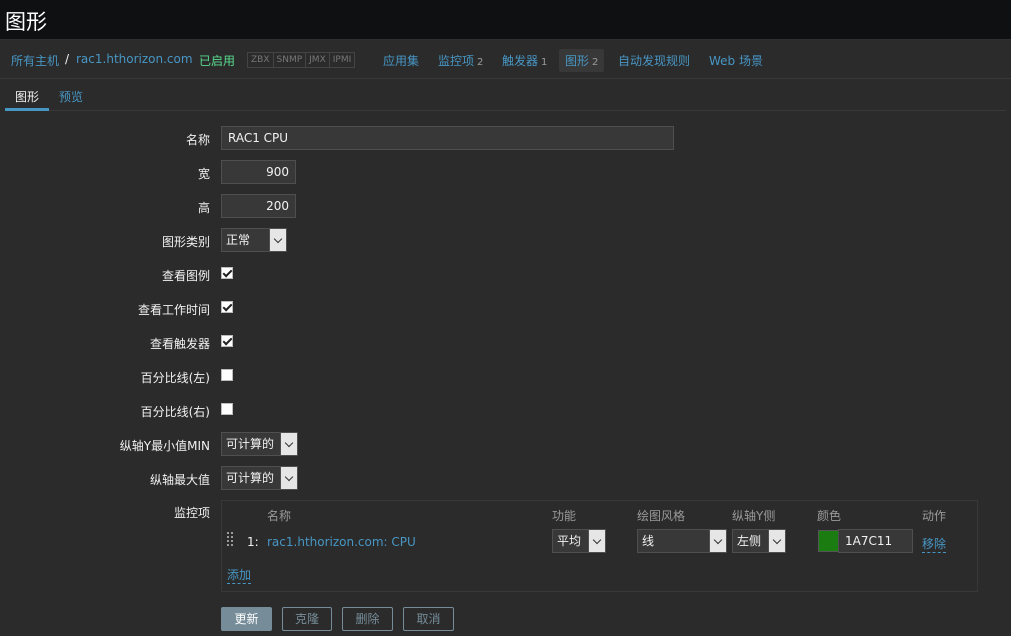 This screenshot has width=1011, height=636. What do you see at coordinates (307, 619) in the screenshot?
I see `clone-button: 克隆` at bounding box center [307, 619].